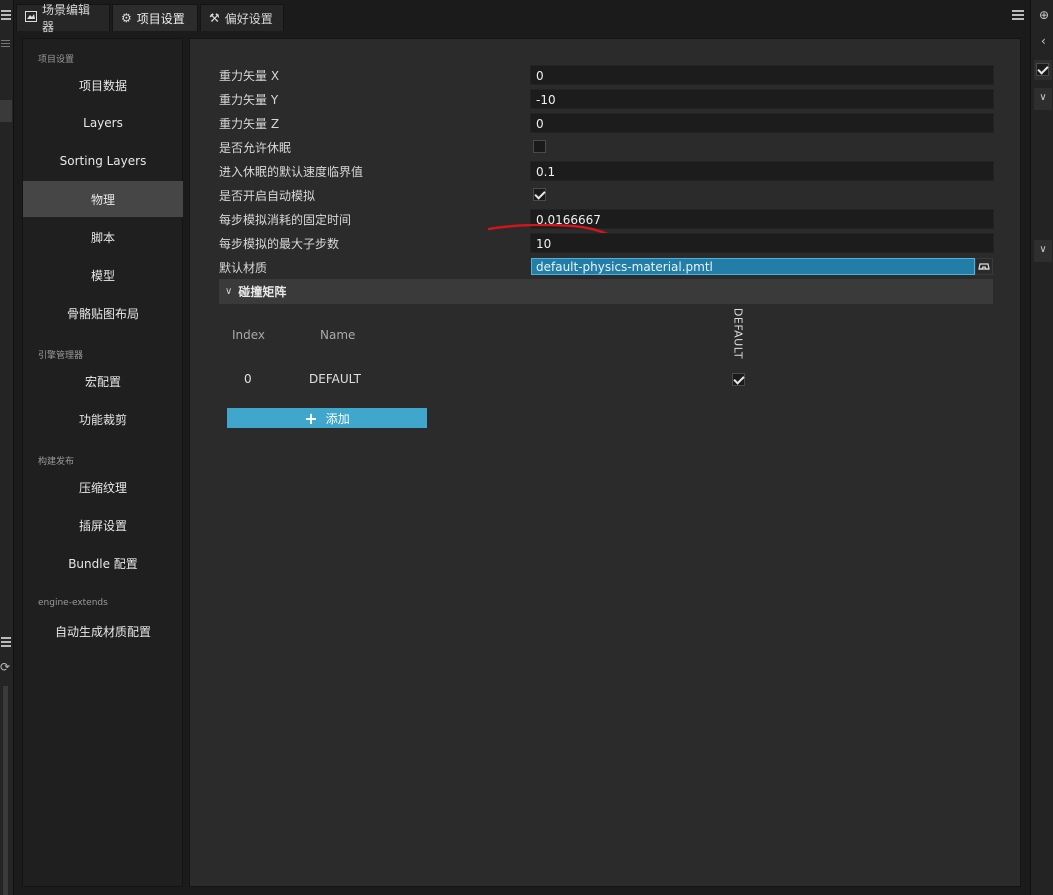 The height and width of the screenshot is (895, 1053). I want to click on allow-sleep-checkbox, so click(539, 146).